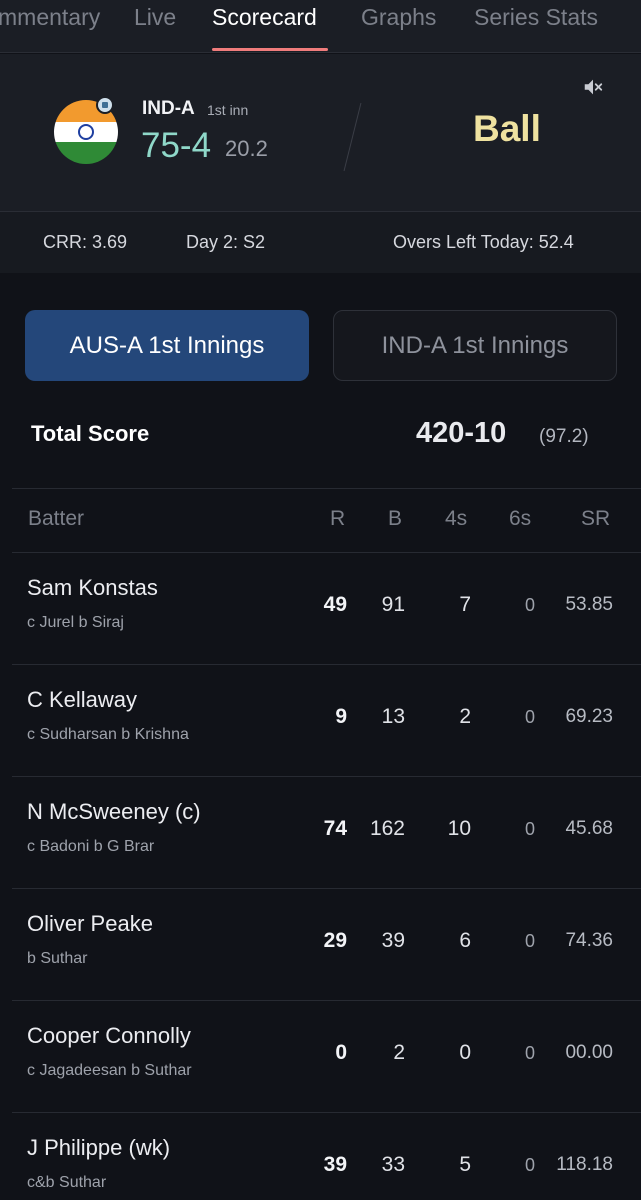 Image resolution: width=641 pixels, height=1200 pixels. Describe the element at coordinates (589, 1052) in the screenshot. I see `strike-rate: 00.00` at that location.